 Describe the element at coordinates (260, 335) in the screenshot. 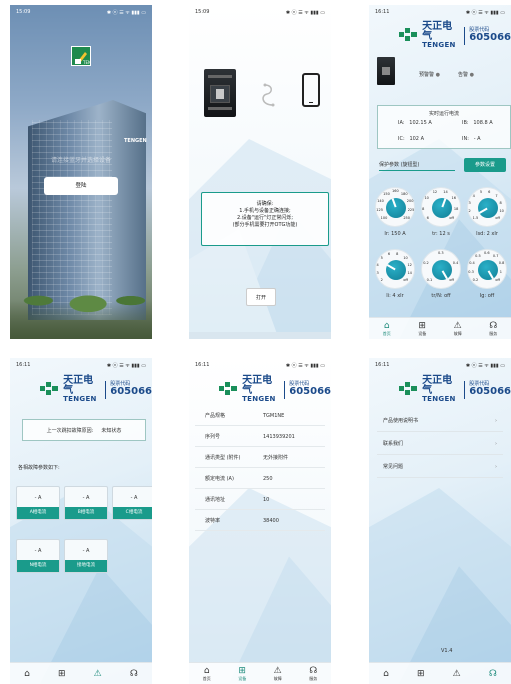

I see `bottom-bar` at that location.